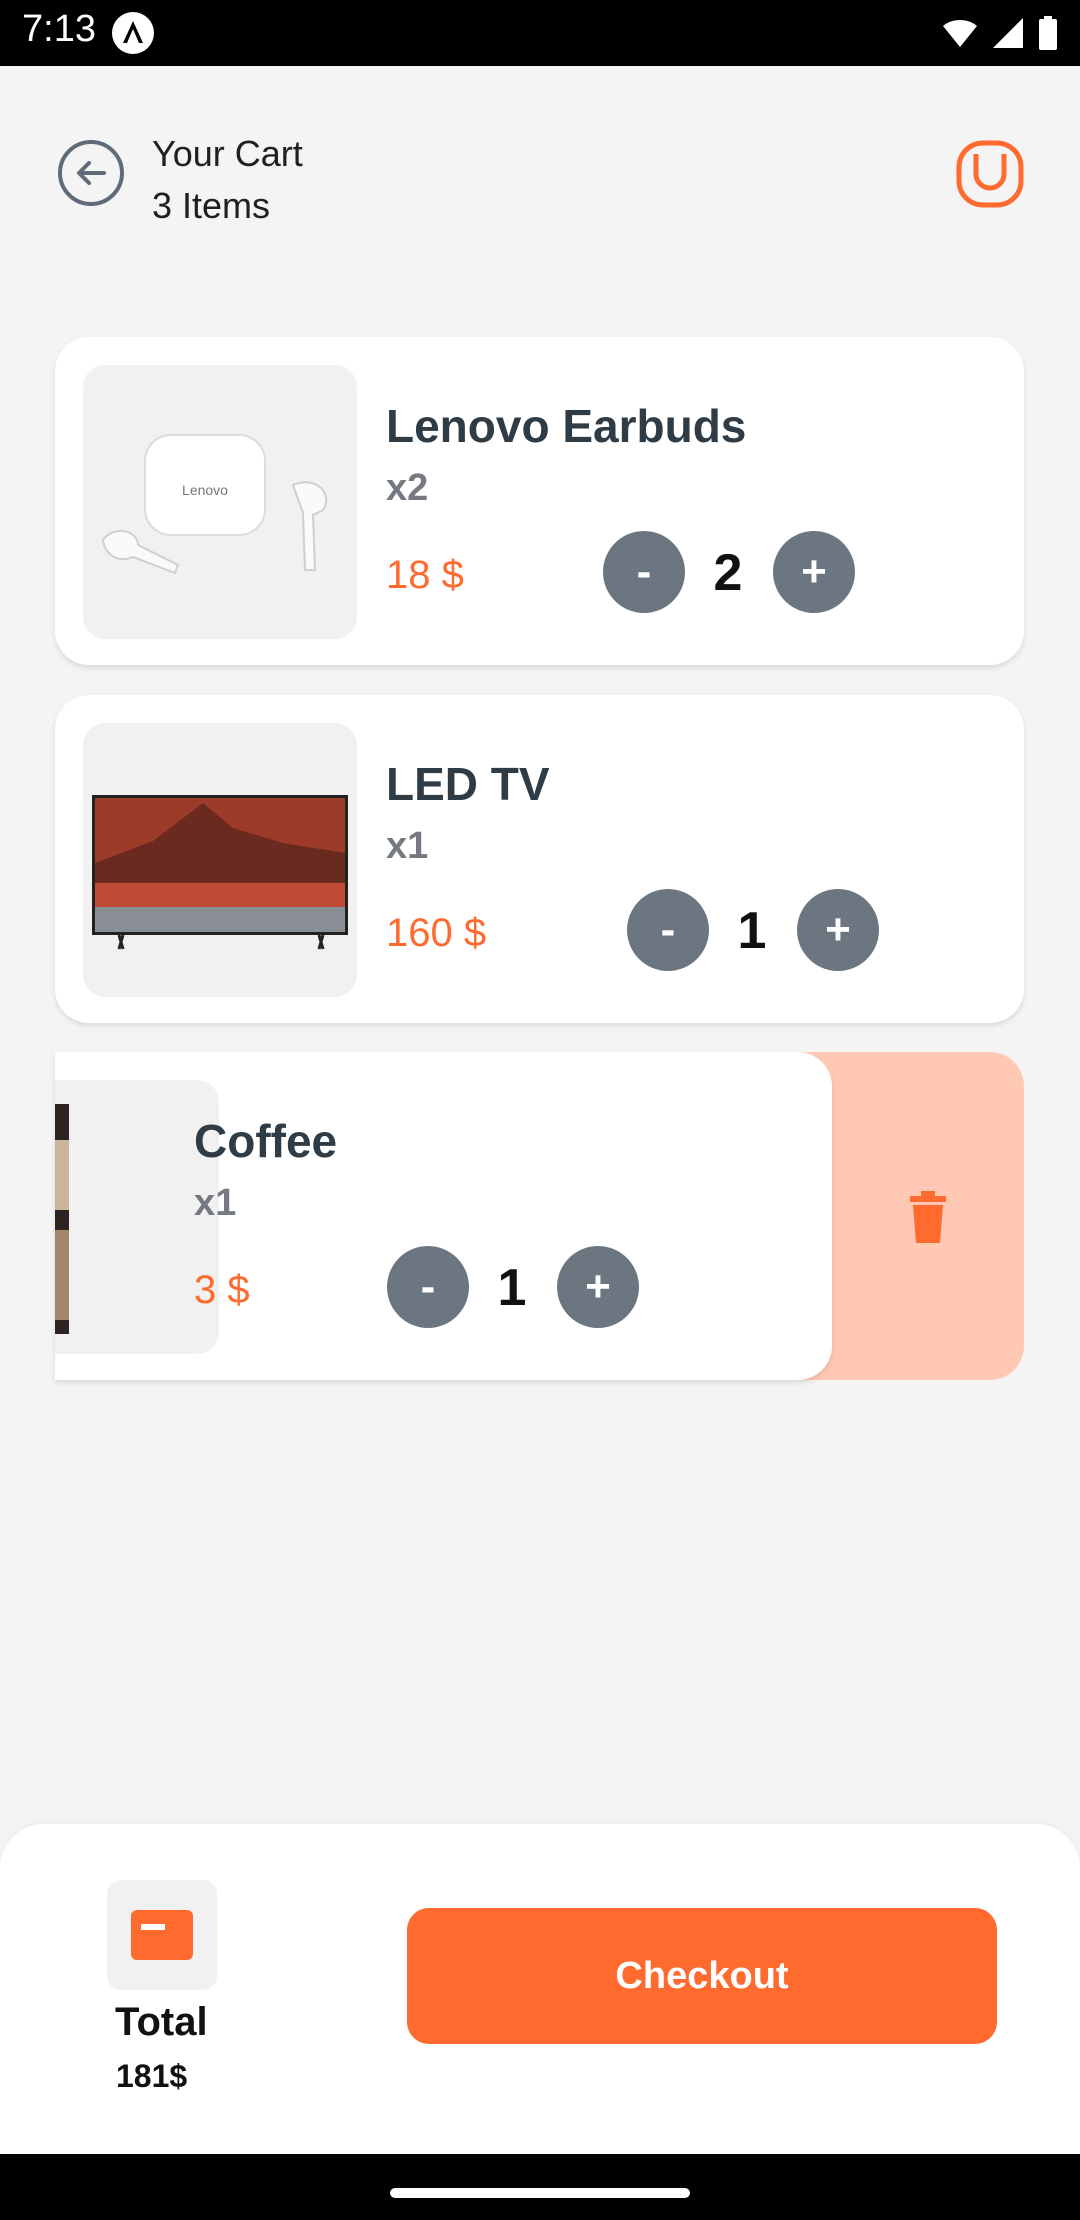  I want to click on item-count: 3 Items, so click(211, 205).